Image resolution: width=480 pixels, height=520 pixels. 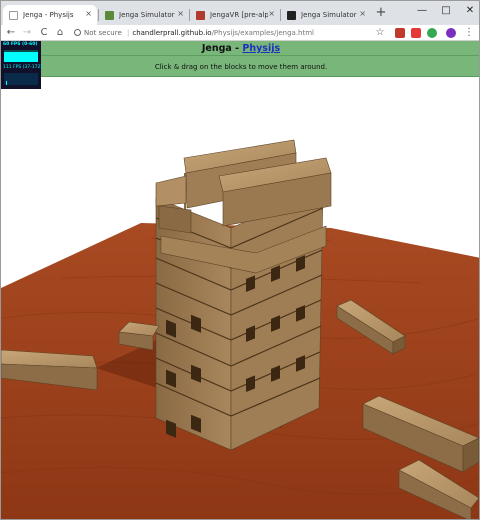 What do you see at coordinates (44, 33) in the screenshot?
I see `reload-button: C` at bounding box center [44, 33].